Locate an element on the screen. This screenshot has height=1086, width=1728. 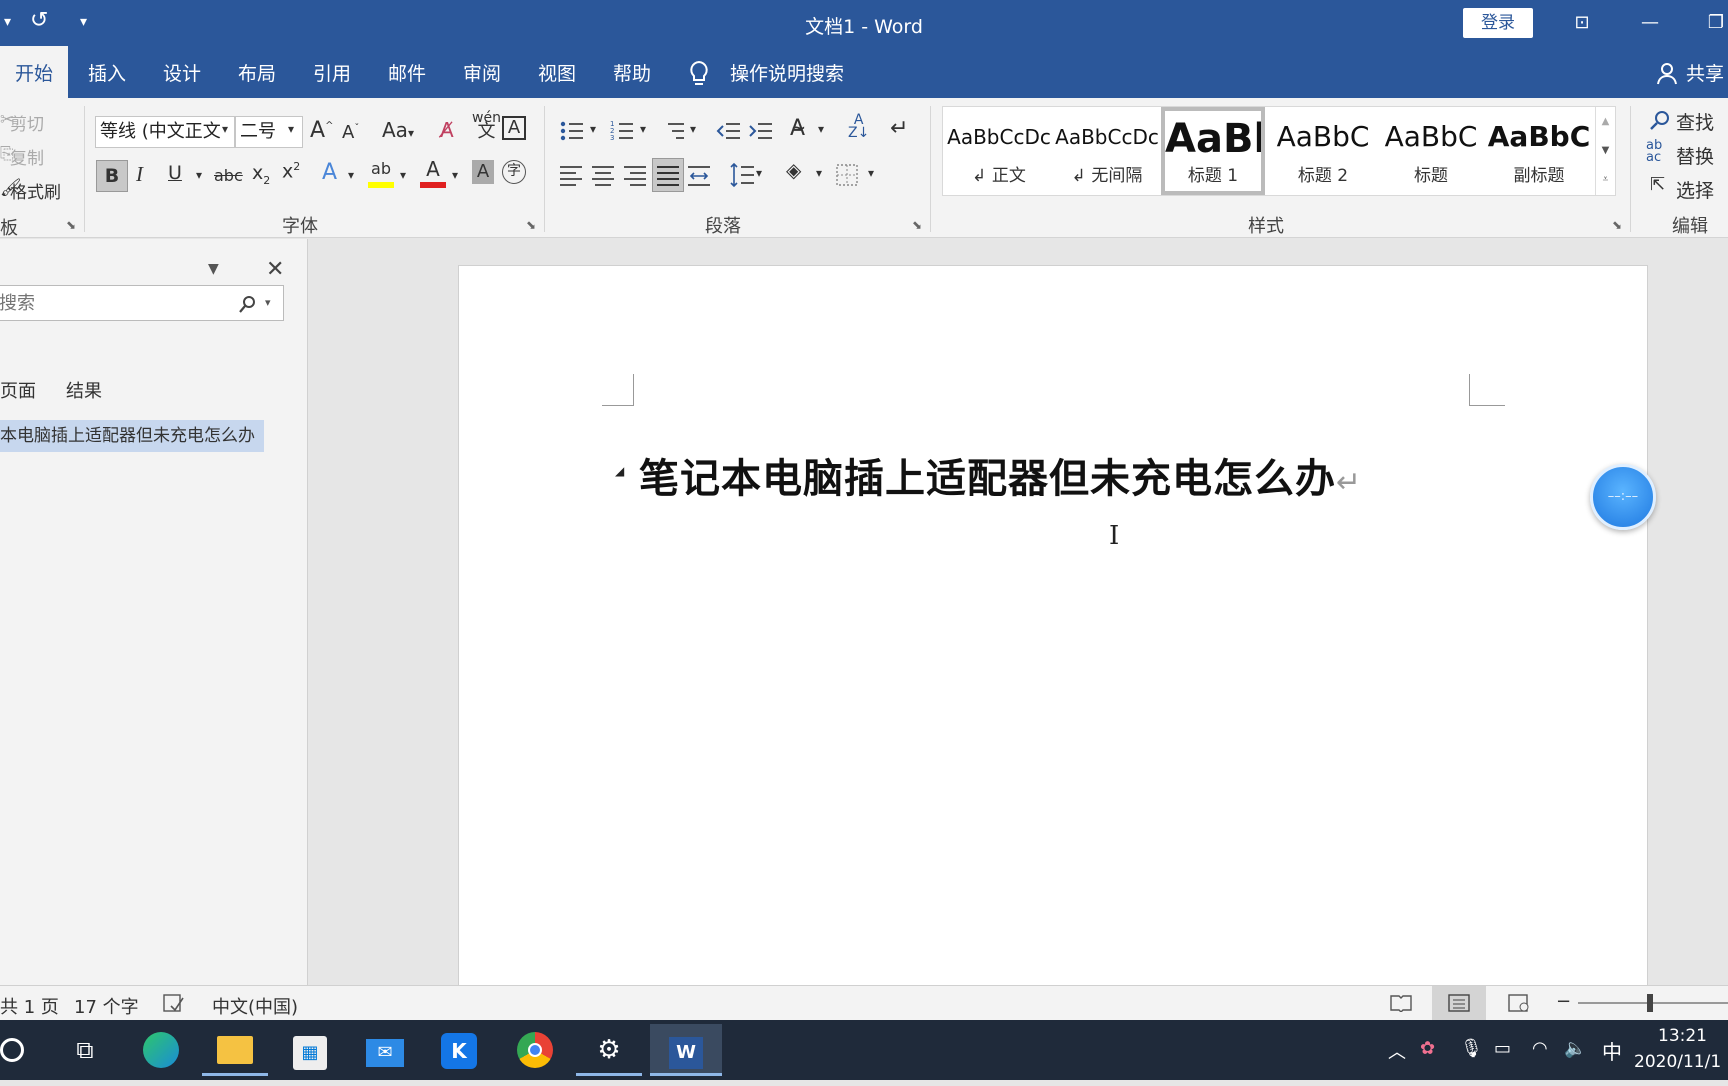
font-color-dropdown-icon: ▾ is located at coordinates (455, 175).